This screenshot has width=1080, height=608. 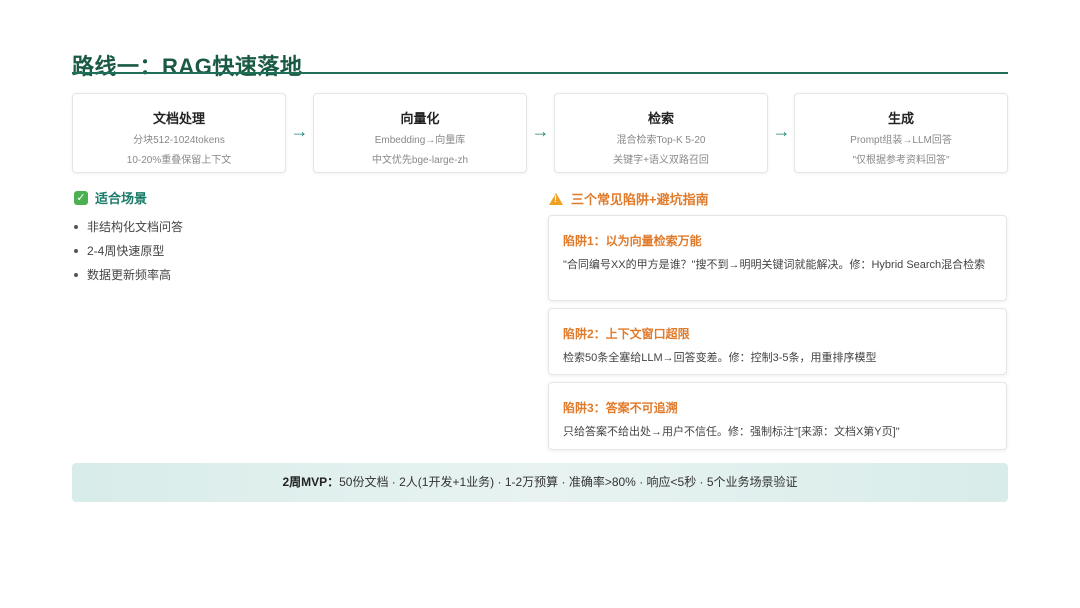 I want to click on step-generation: 生成 Prompt组装→LLM回答 "仅根据参考资料回答", so click(x=901, y=133).